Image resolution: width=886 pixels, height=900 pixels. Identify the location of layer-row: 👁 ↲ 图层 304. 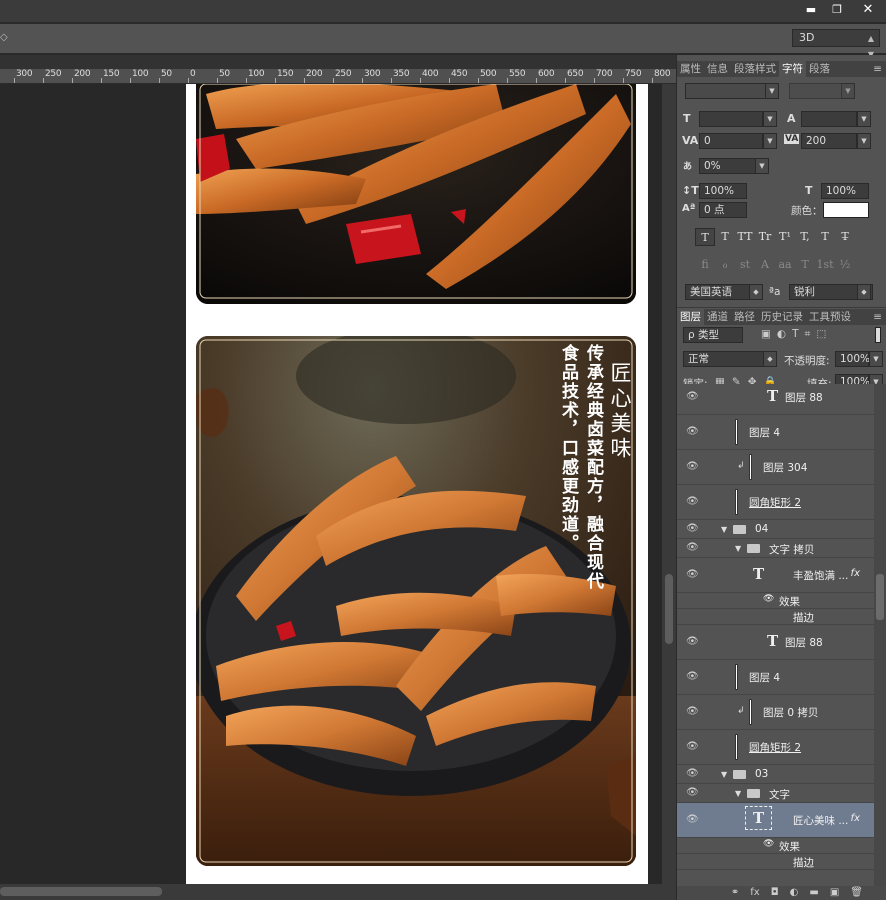
(775, 467).